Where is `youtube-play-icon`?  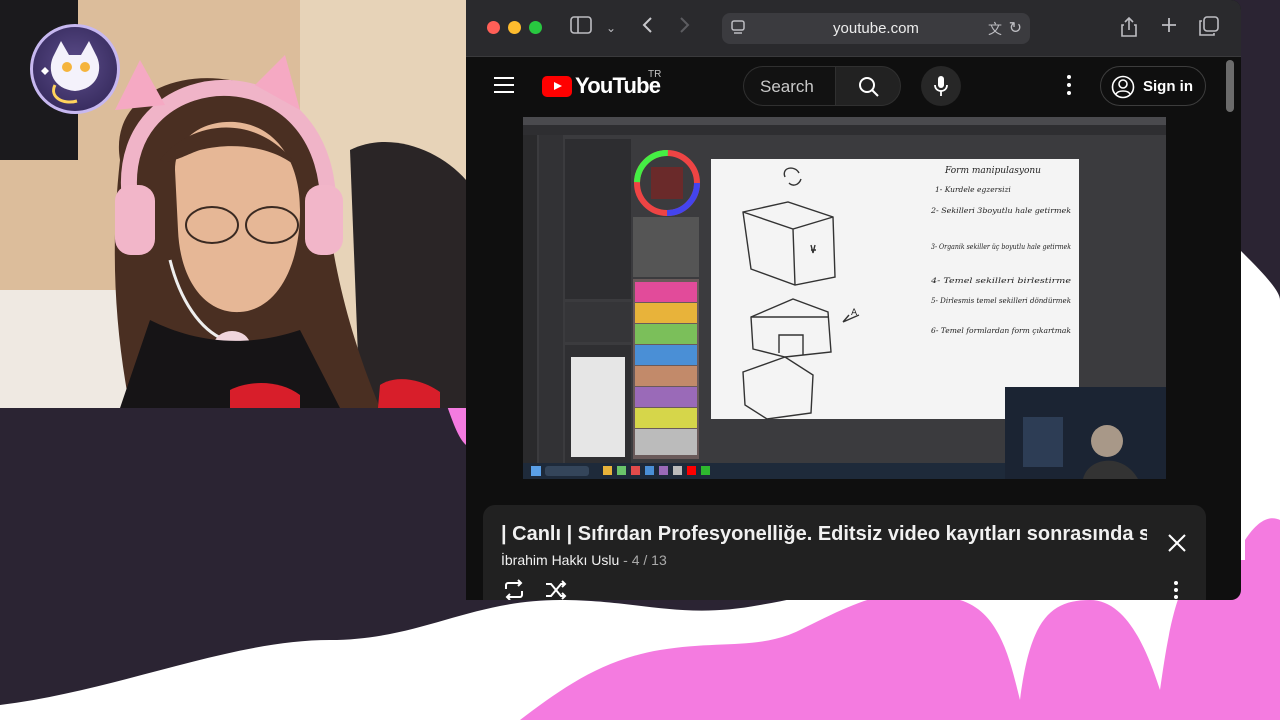 youtube-play-icon is located at coordinates (557, 86).